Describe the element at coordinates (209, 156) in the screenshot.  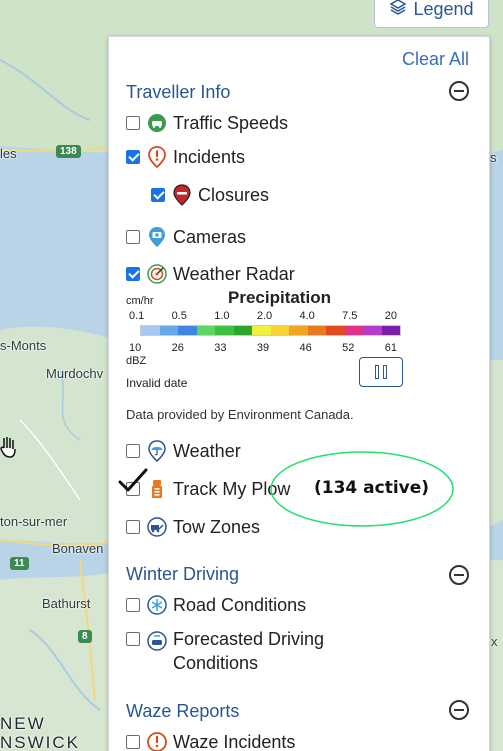
I see `layer-label: Incidents` at that location.